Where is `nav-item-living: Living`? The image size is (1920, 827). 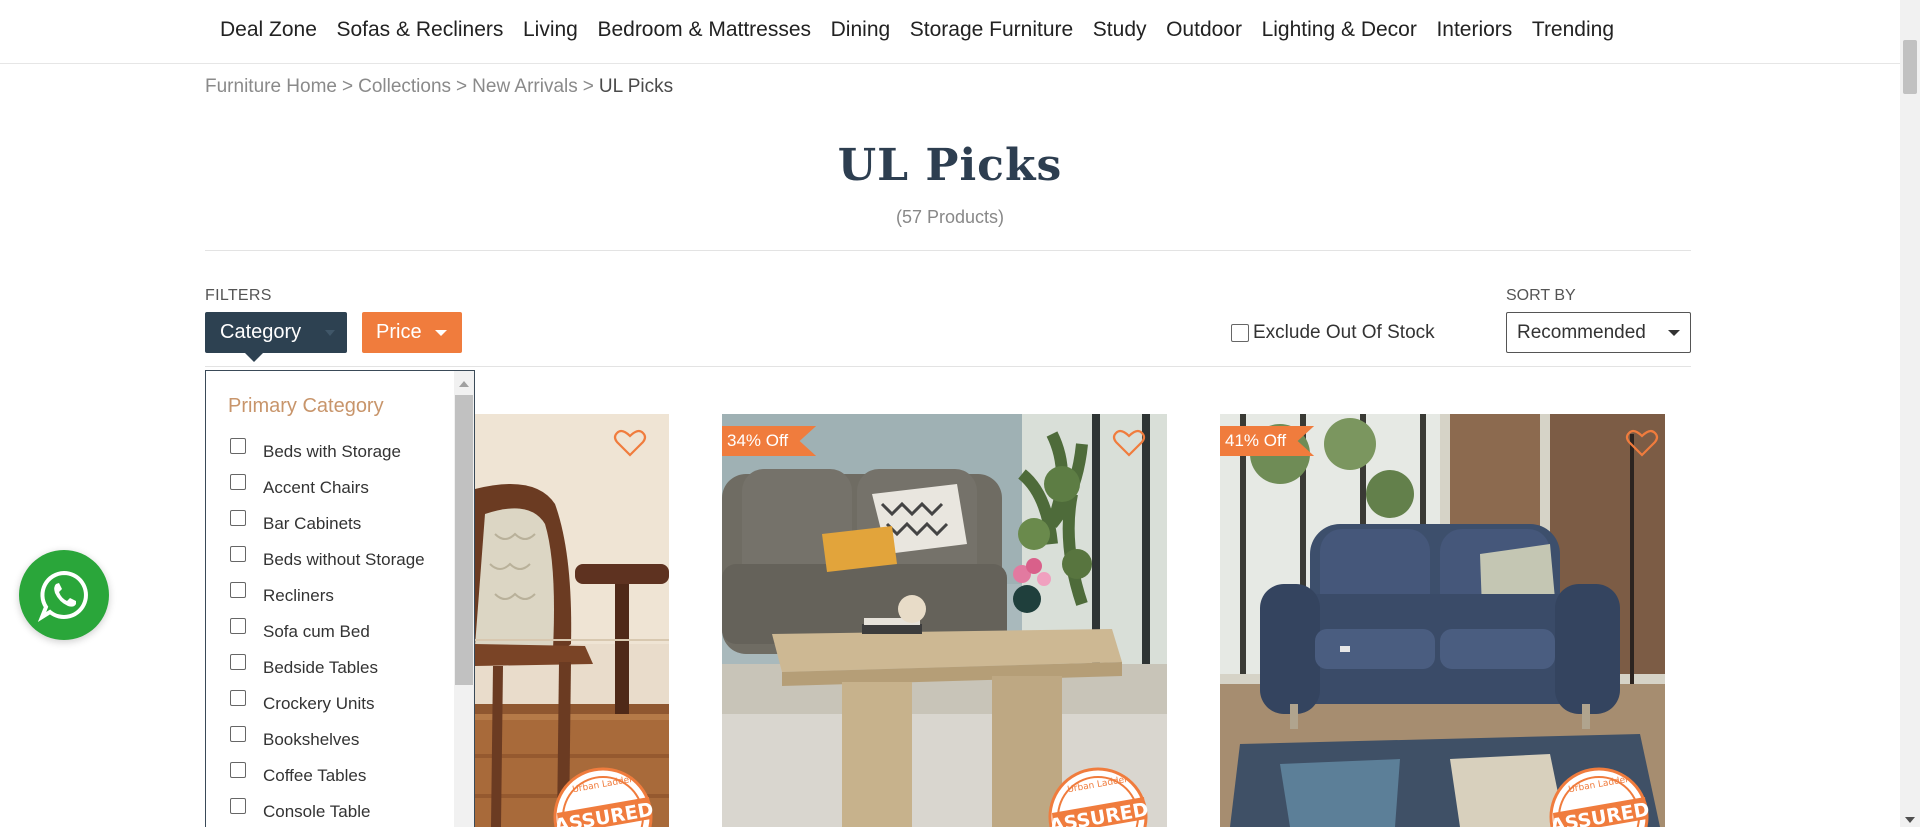 nav-item-living: Living is located at coordinates (550, 30).